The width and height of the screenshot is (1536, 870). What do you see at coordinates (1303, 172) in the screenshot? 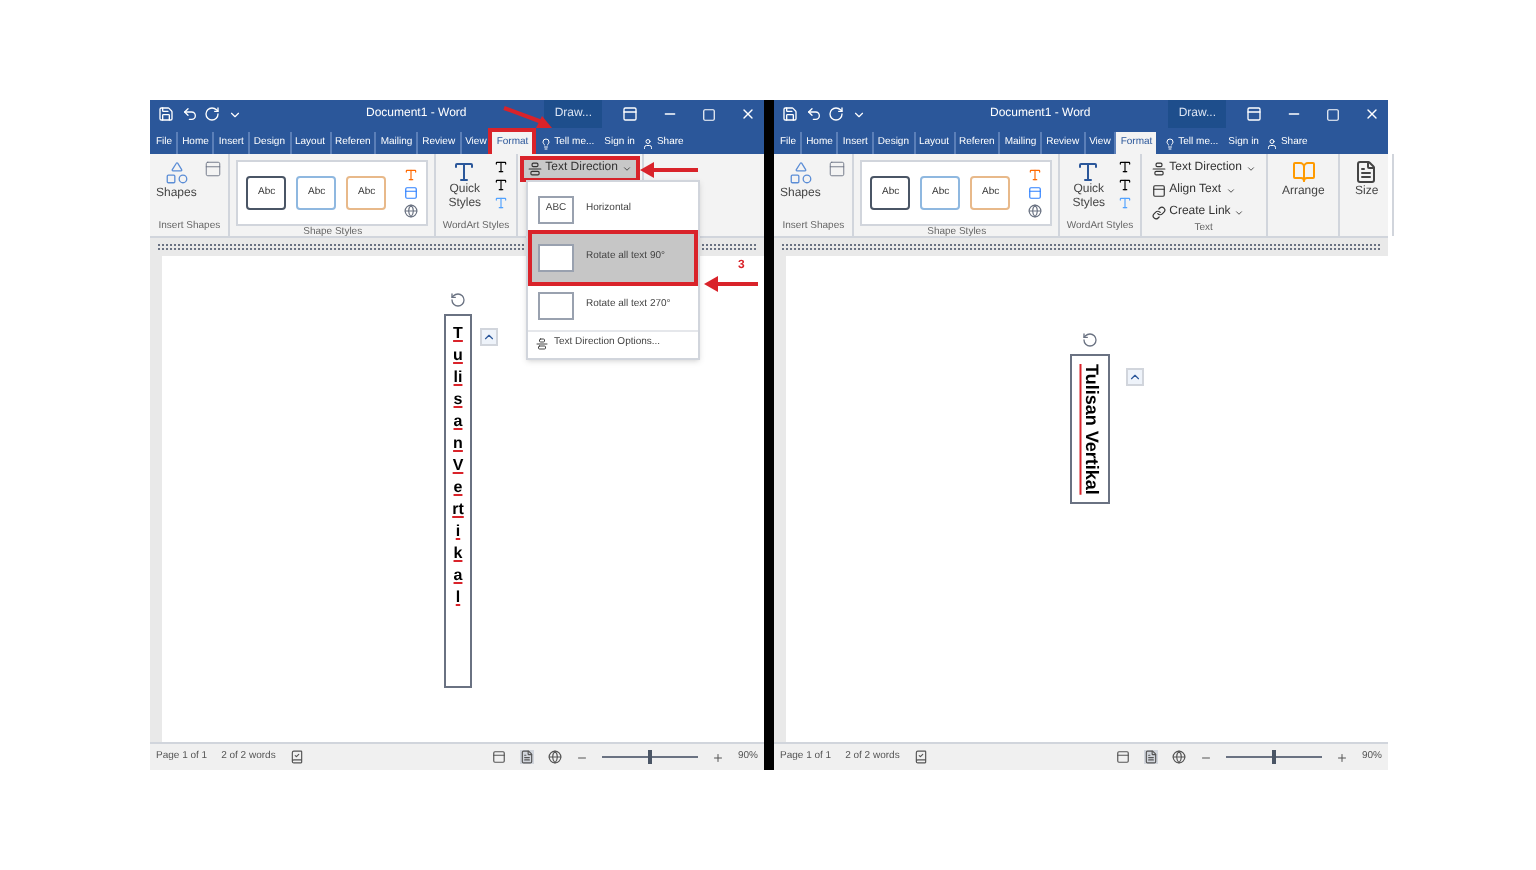
I see `arrange-icon` at bounding box center [1303, 172].